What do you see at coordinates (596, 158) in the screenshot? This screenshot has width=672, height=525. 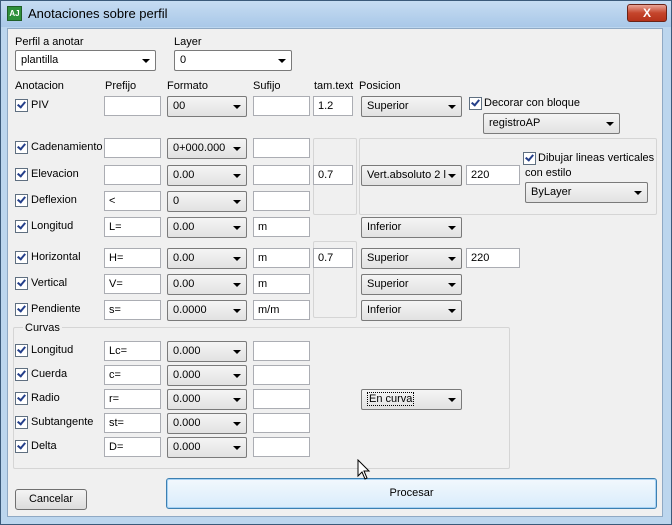 I see `dibujar-label-line1: Dibujar lineas verticales` at bounding box center [596, 158].